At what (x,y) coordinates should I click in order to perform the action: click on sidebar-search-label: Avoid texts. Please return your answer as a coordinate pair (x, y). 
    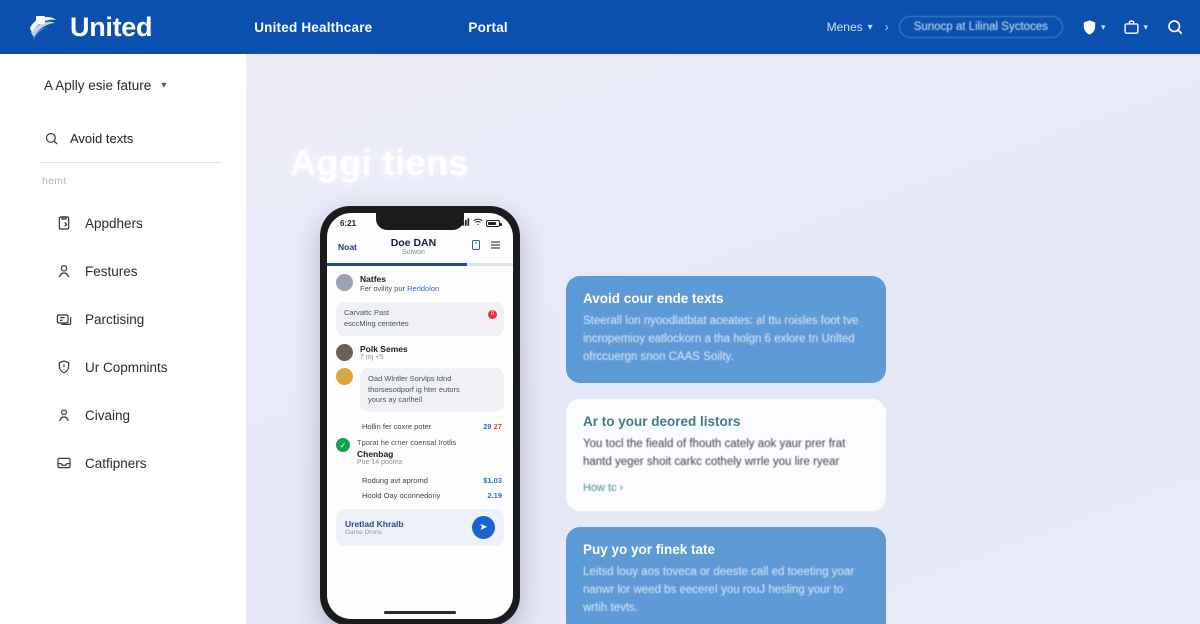
    Looking at the image, I should click on (102, 138).